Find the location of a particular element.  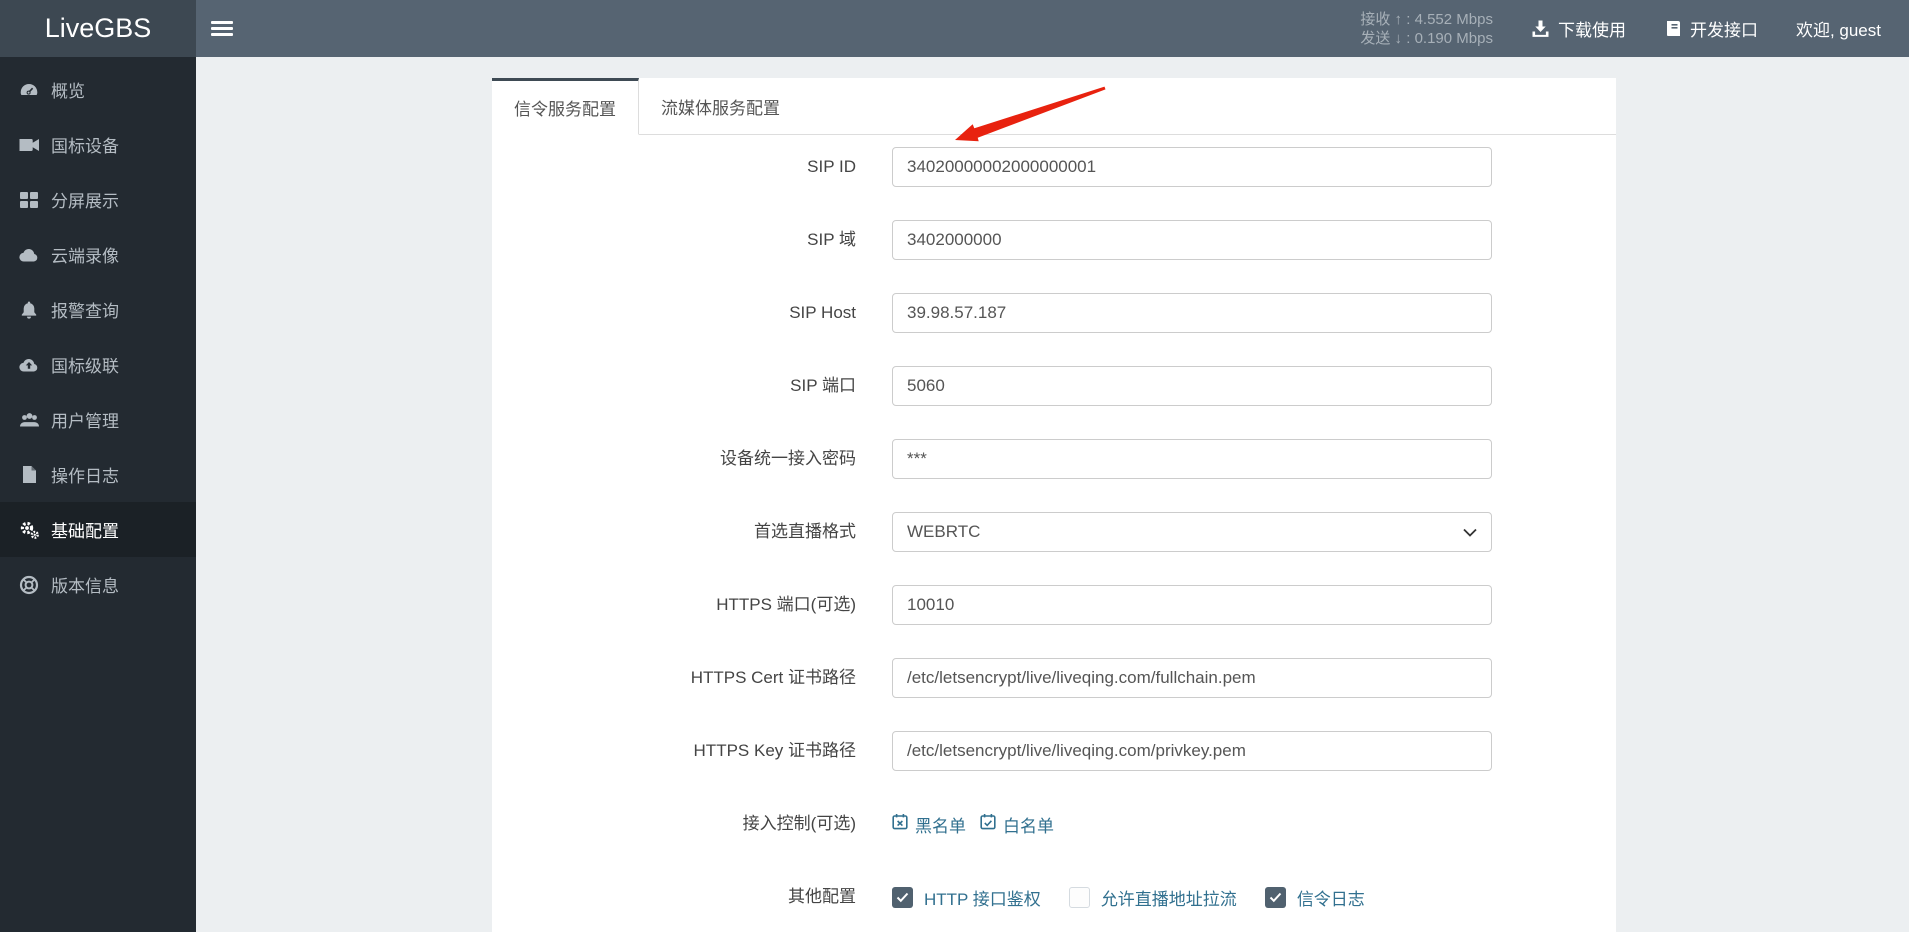

field-label: HTTPS 端口(可选) is located at coordinates (786, 604).